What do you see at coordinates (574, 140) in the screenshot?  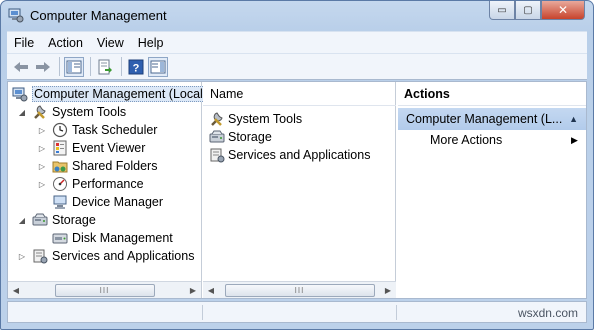 I see `submenu-arrow-icon: ▶` at bounding box center [574, 140].